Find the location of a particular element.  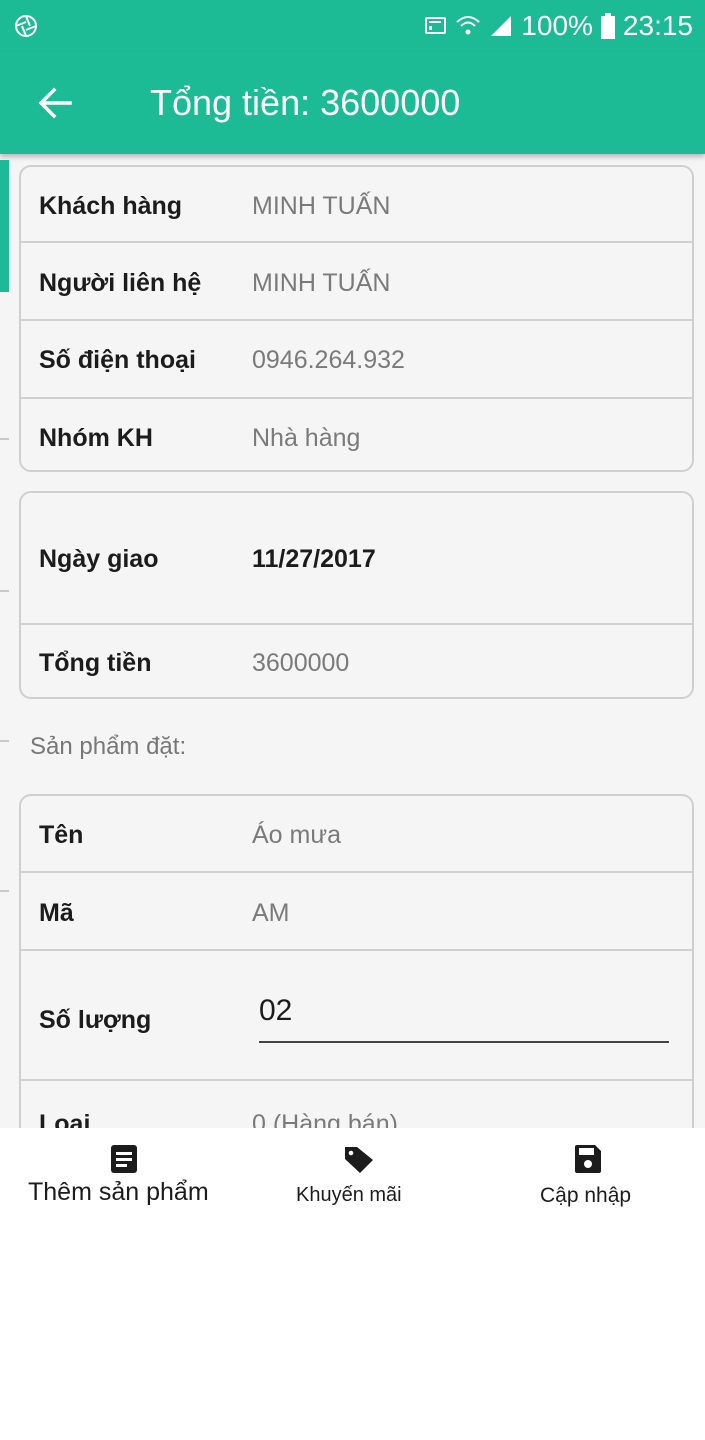

order-info-card: Ngày giao 11/27/2017 Tổng tiền 3600000 is located at coordinates (356, 595).